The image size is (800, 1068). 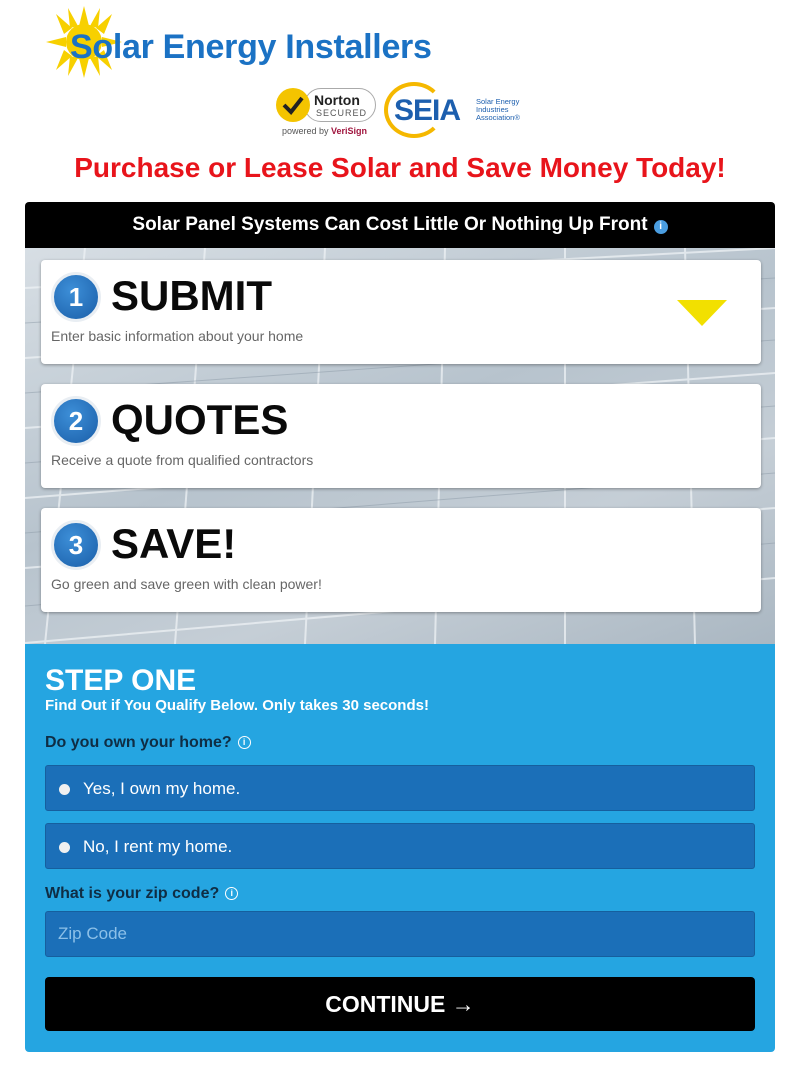 I want to click on brand-name: Solar Energy Installers, so click(x=251, y=47).